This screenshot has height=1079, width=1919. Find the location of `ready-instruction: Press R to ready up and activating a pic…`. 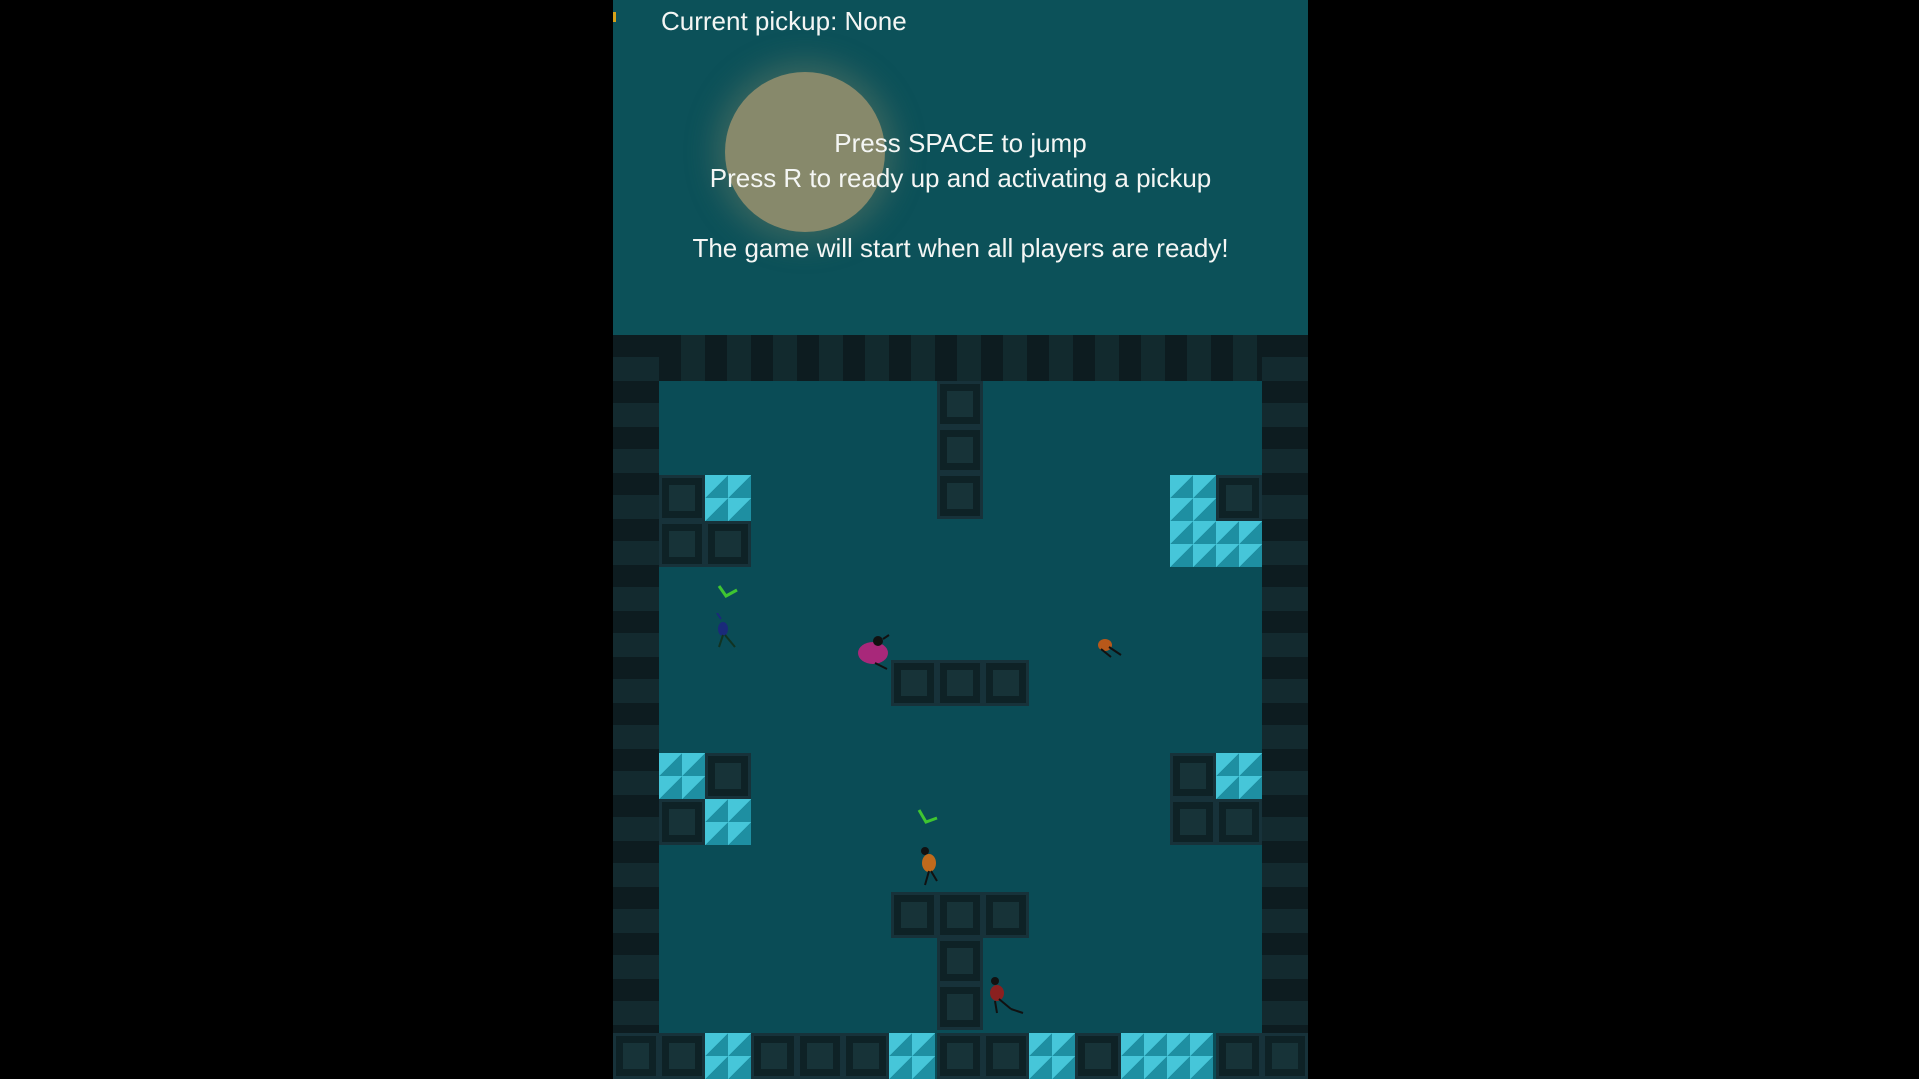

ready-instruction: Press R to ready up and activating a pic… is located at coordinates (960, 178).